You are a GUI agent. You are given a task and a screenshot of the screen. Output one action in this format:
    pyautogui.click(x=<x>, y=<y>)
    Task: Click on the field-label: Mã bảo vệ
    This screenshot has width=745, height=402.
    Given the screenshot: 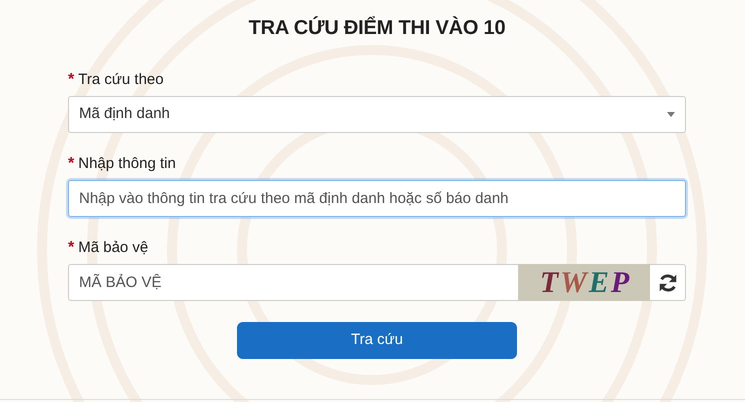 What is the action you would take?
    pyautogui.click(x=113, y=248)
    